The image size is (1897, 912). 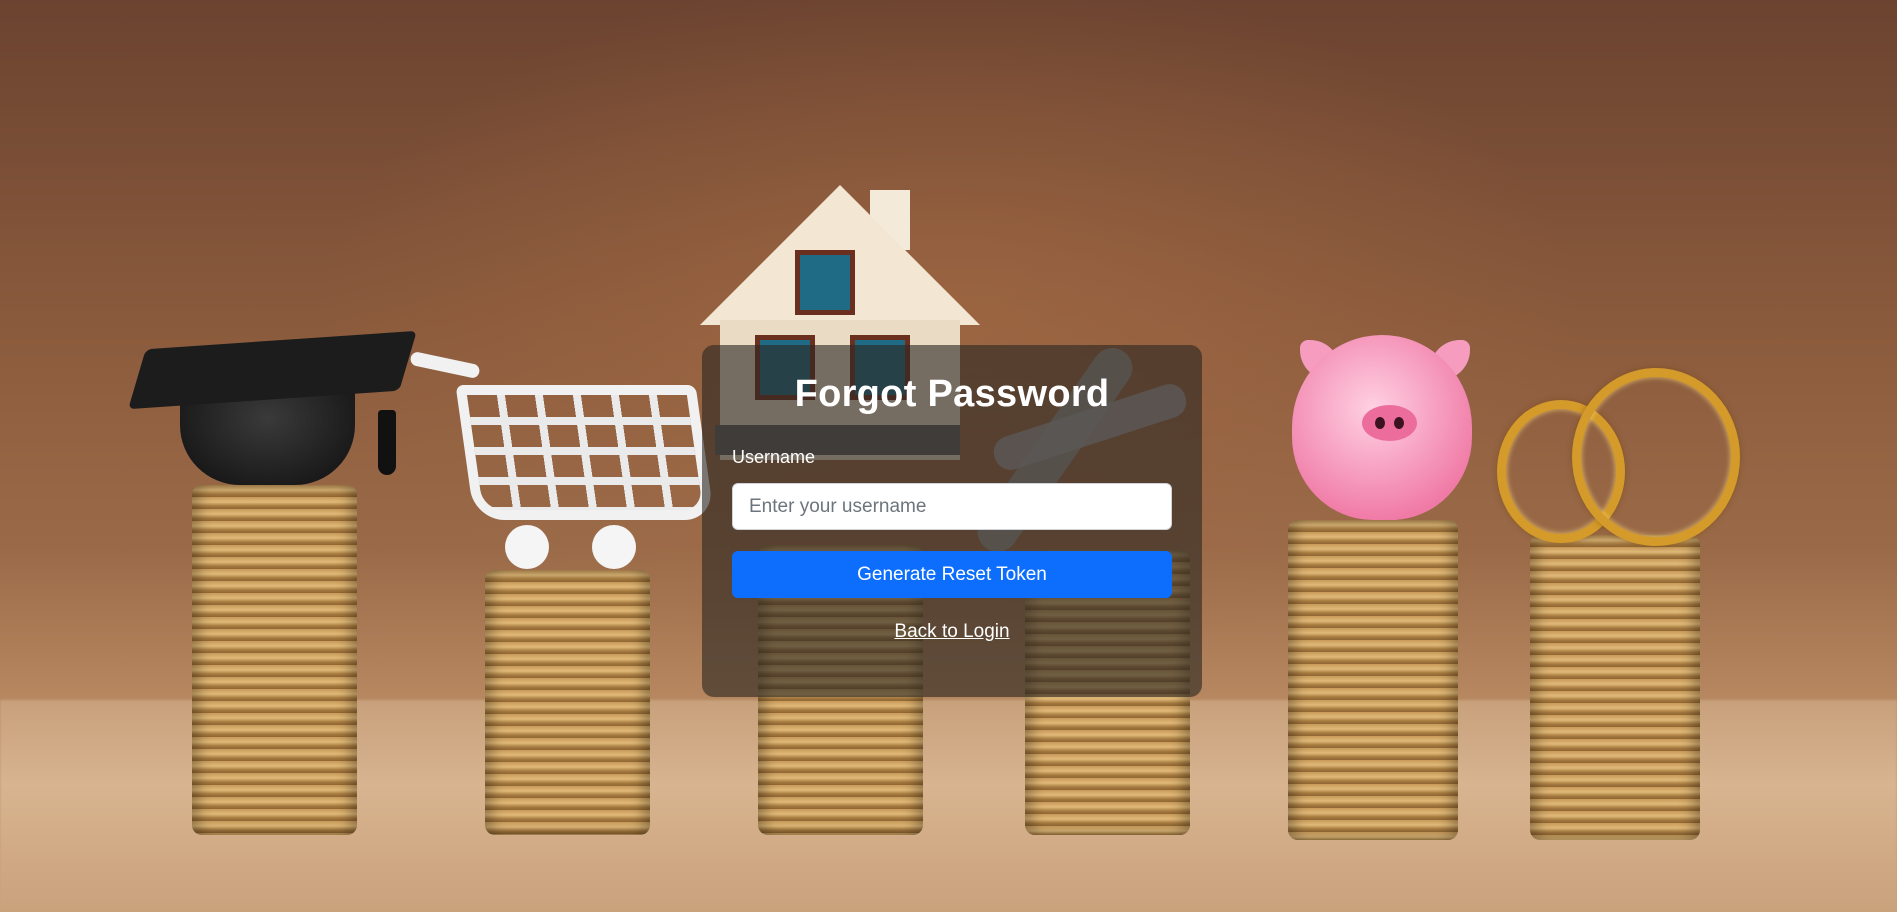 What do you see at coordinates (952, 506) in the screenshot?
I see `username-input` at bounding box center [952, 506].